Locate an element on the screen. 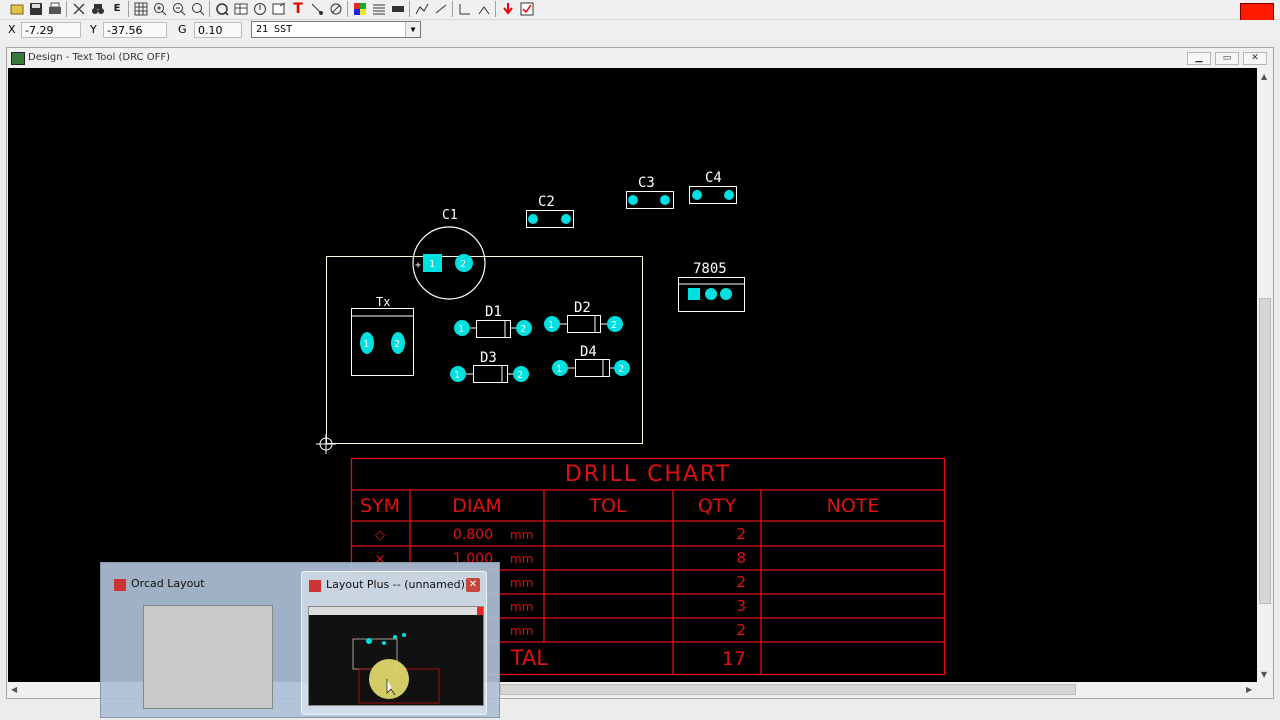  undo-icon is located at coordinates (465, 9).